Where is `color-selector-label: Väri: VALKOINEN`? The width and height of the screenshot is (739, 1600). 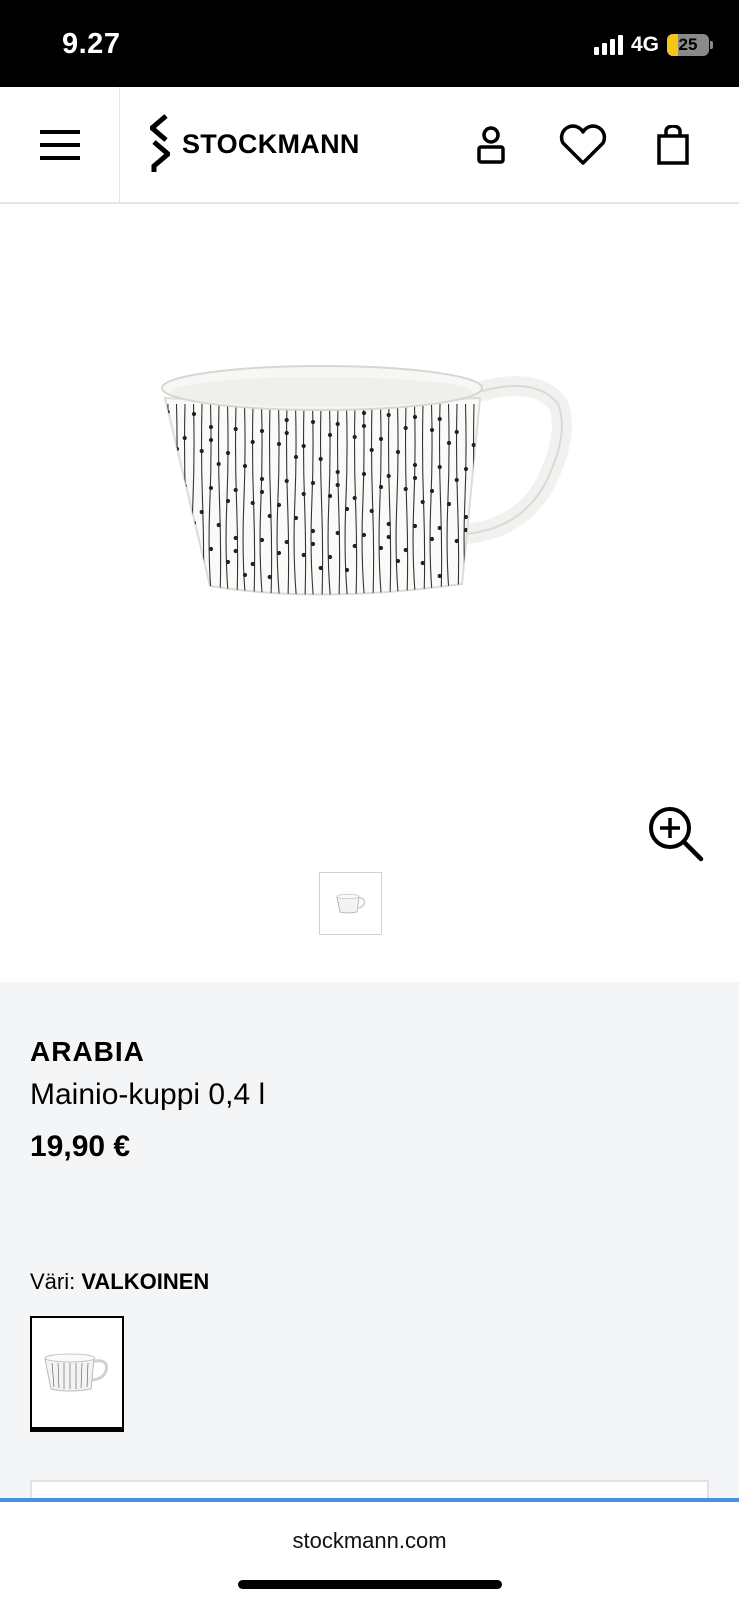
color-selector-label: Väri: VALKOINEN is located at coordinates (119, 1282).